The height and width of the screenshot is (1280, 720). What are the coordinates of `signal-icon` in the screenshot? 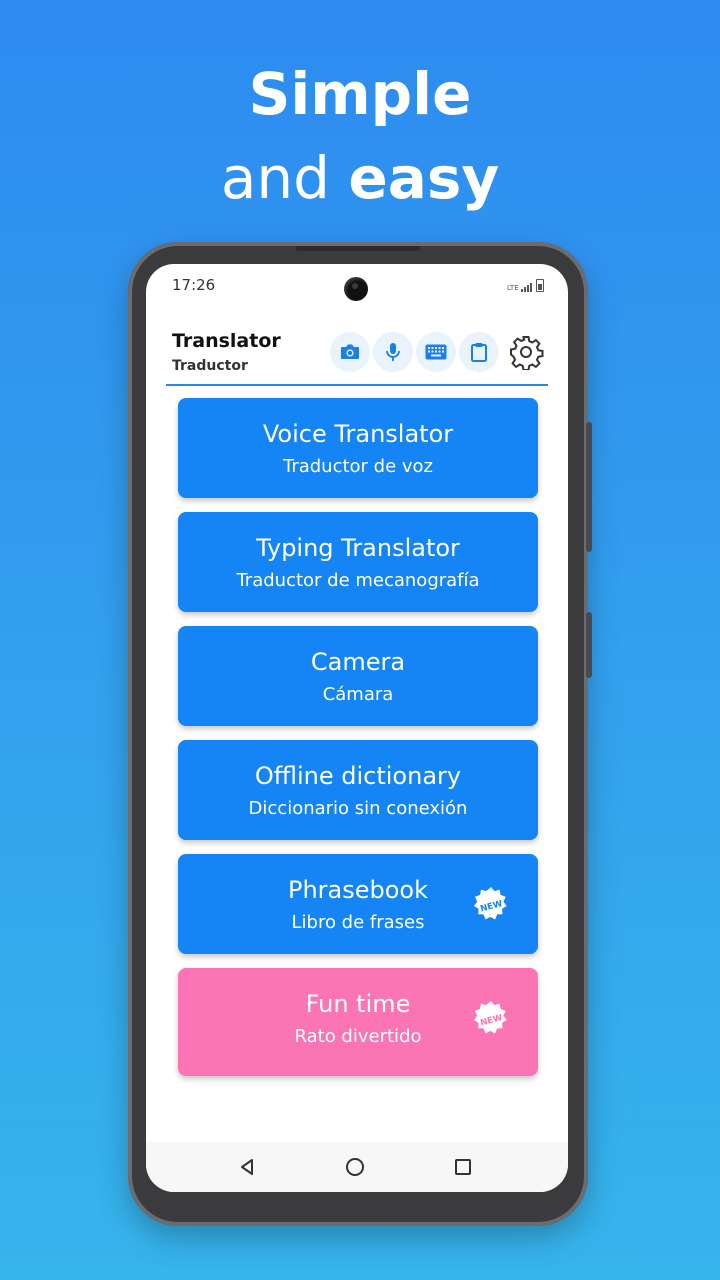 It's located at (526, 287).